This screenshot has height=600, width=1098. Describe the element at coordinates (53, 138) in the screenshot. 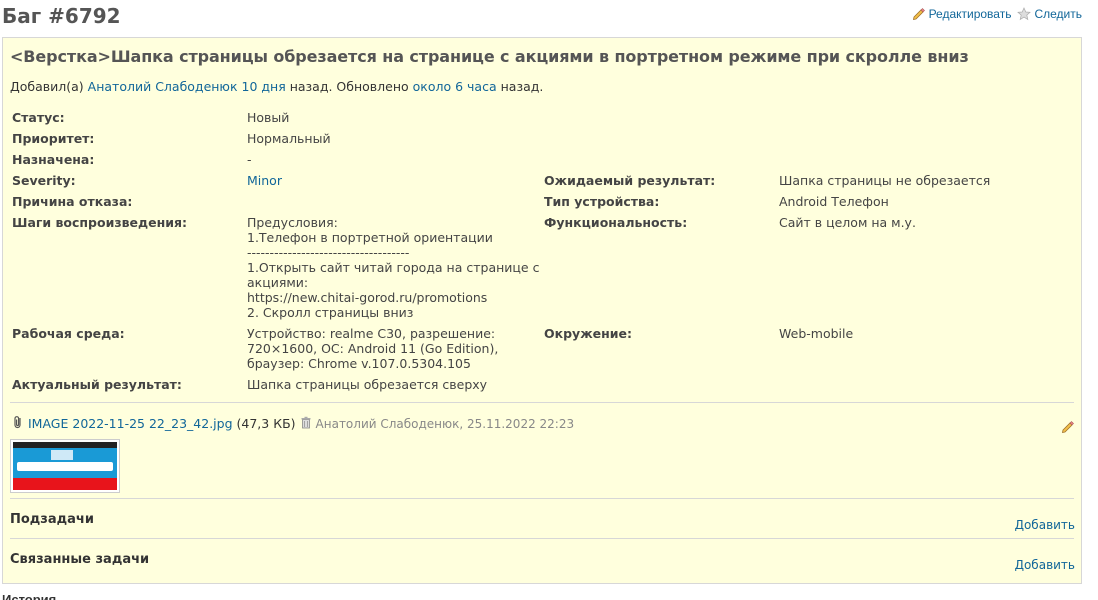

I see `priority-label: Приоритет:` at that location.